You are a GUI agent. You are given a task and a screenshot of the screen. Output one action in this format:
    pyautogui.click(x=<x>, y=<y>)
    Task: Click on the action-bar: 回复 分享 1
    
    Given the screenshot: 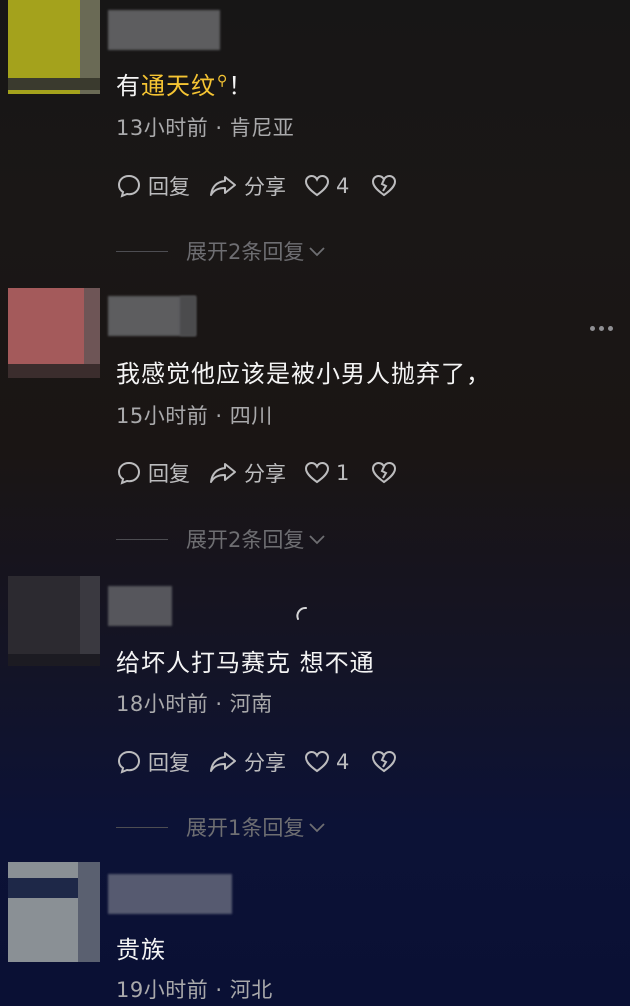 What is the action you would take?
    pyautogui.click(x=265, y=473)
    